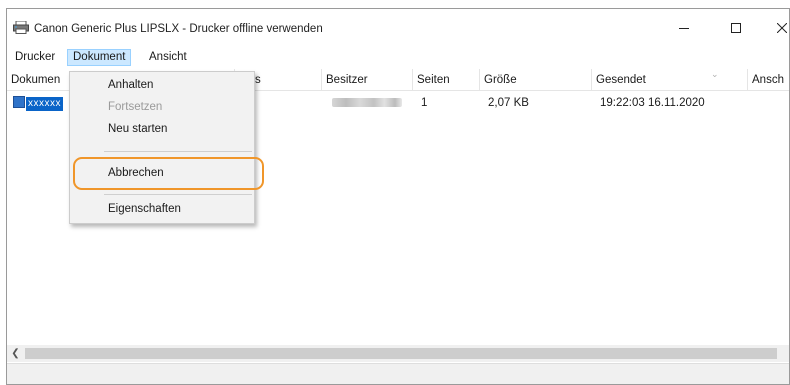 The image size is (790, 385). I want to click on document-icon, so click(19, 102).